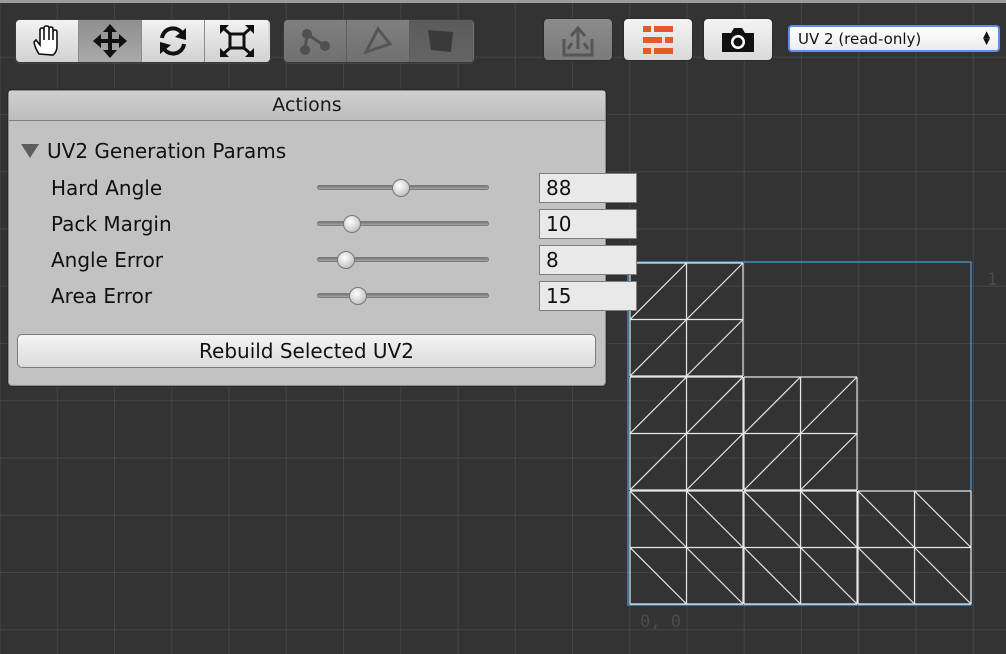 This screenshot has height=654, width=1006. Describe the element at coordinates (30, 151) in the screenshot. I see `foldout-triangle-icon` at that location.